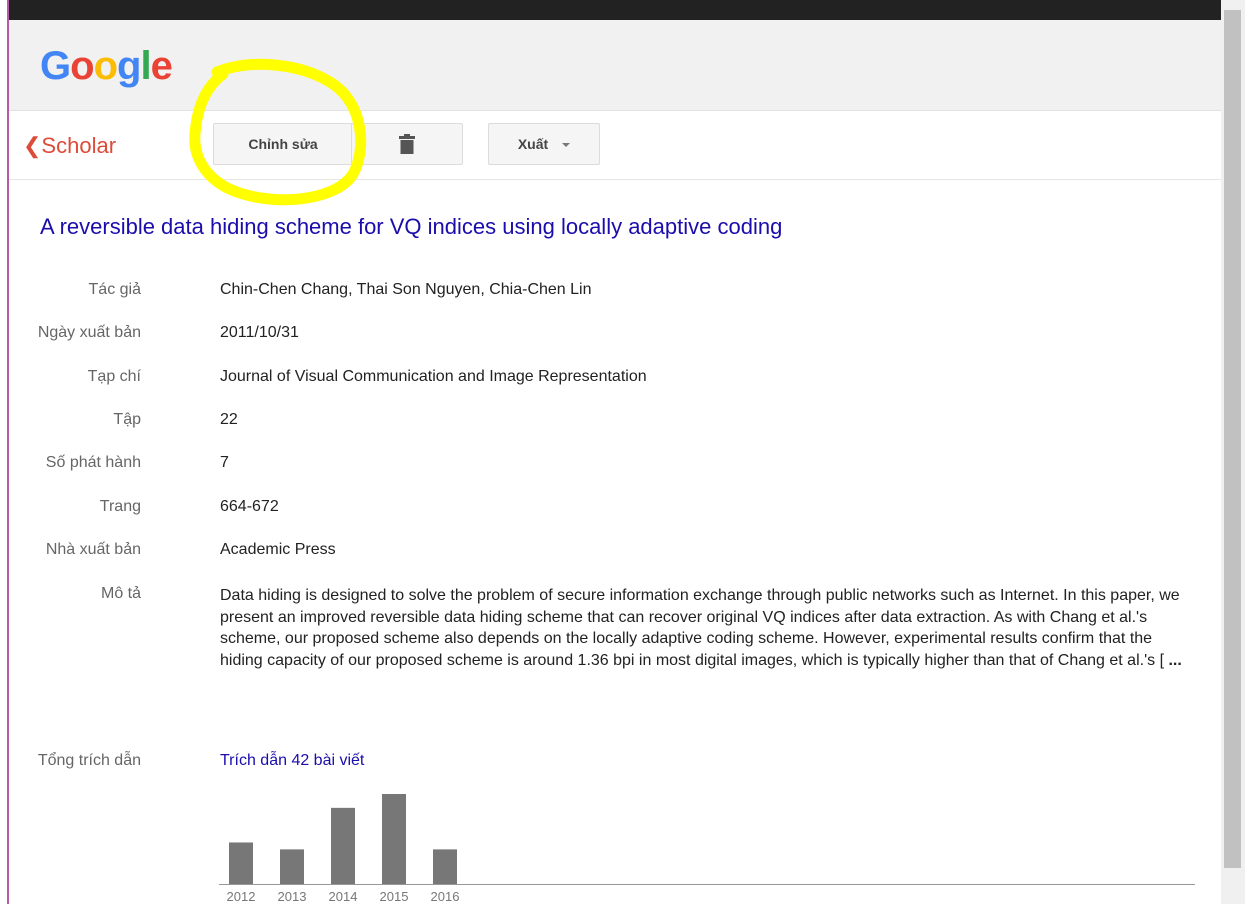 This screenshot has width=1245, height=904. I want to click on logo-letter: l, so click(145, 66).